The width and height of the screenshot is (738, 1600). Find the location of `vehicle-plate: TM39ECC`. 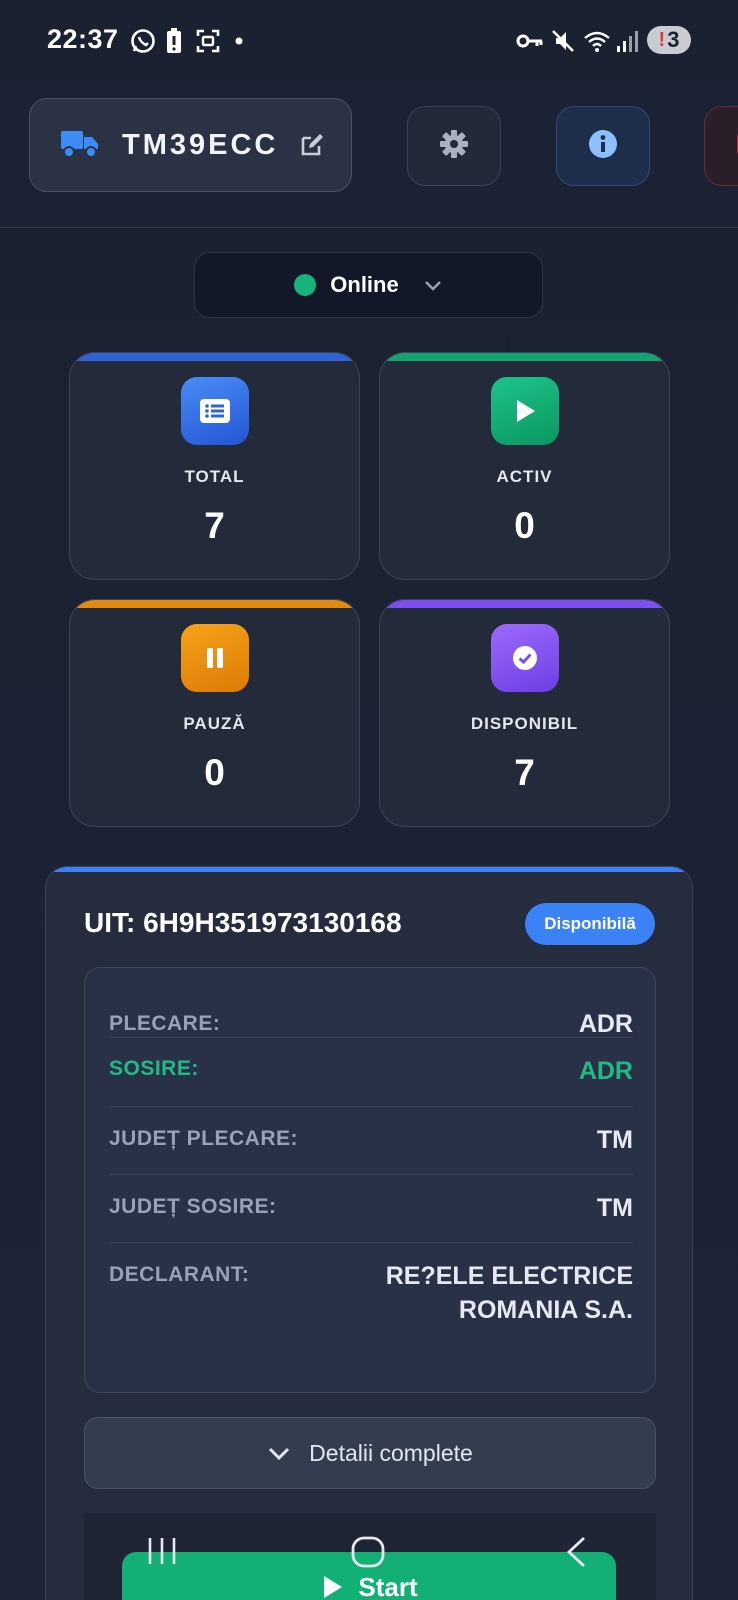

vehicle-plate: TM39ECC is located at coordinates (200, 144).